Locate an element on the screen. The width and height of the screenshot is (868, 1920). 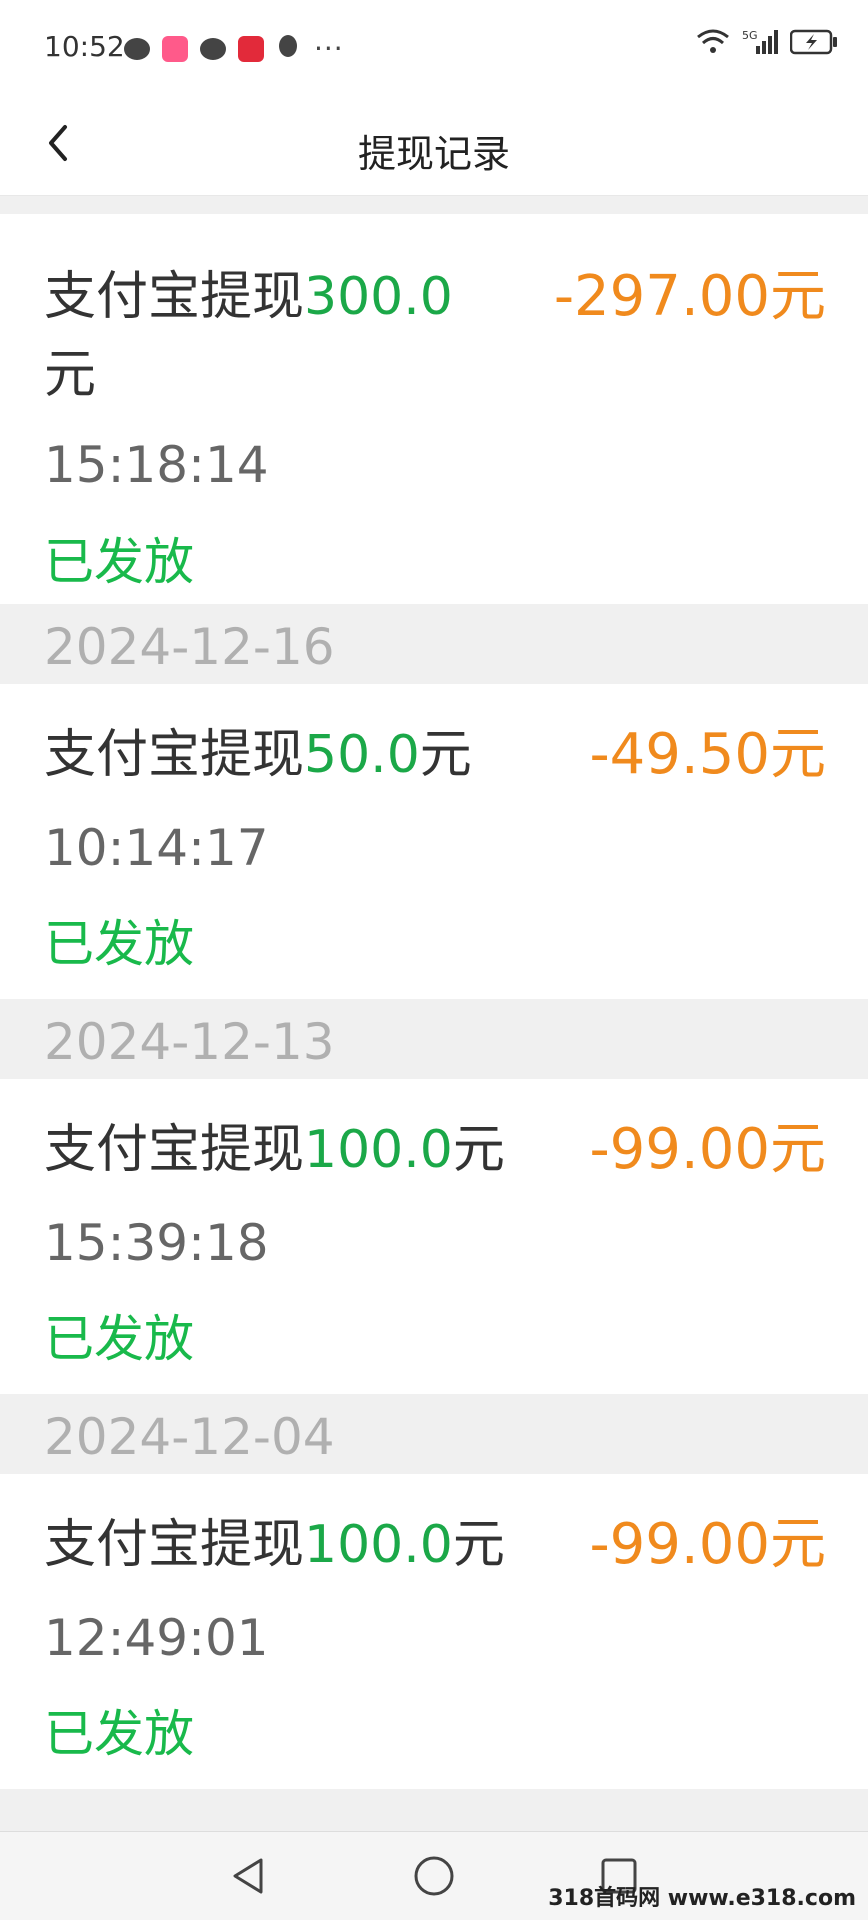
record-time: 15:18:14 is located at coordinates (156, 465).